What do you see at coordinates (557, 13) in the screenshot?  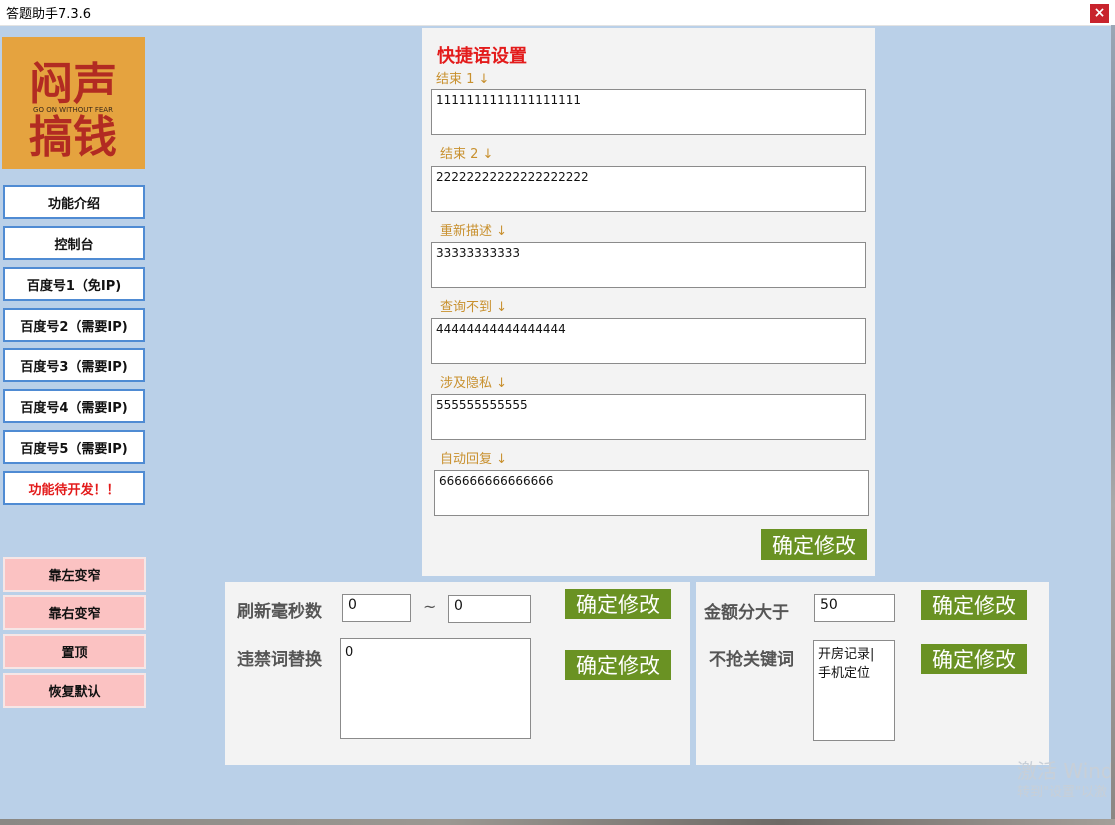 I see `title-bar: 答题助手7.3.6 ×` at bounding box center [557, 13].